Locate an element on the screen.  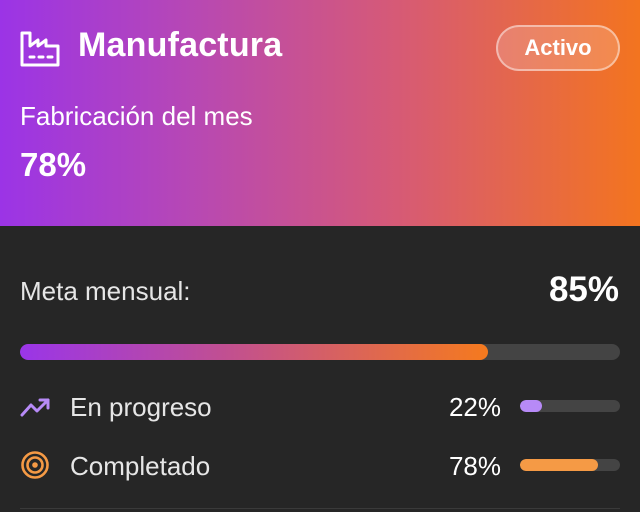
row-completed: Completado 78% is located at coordinates (320, 465).